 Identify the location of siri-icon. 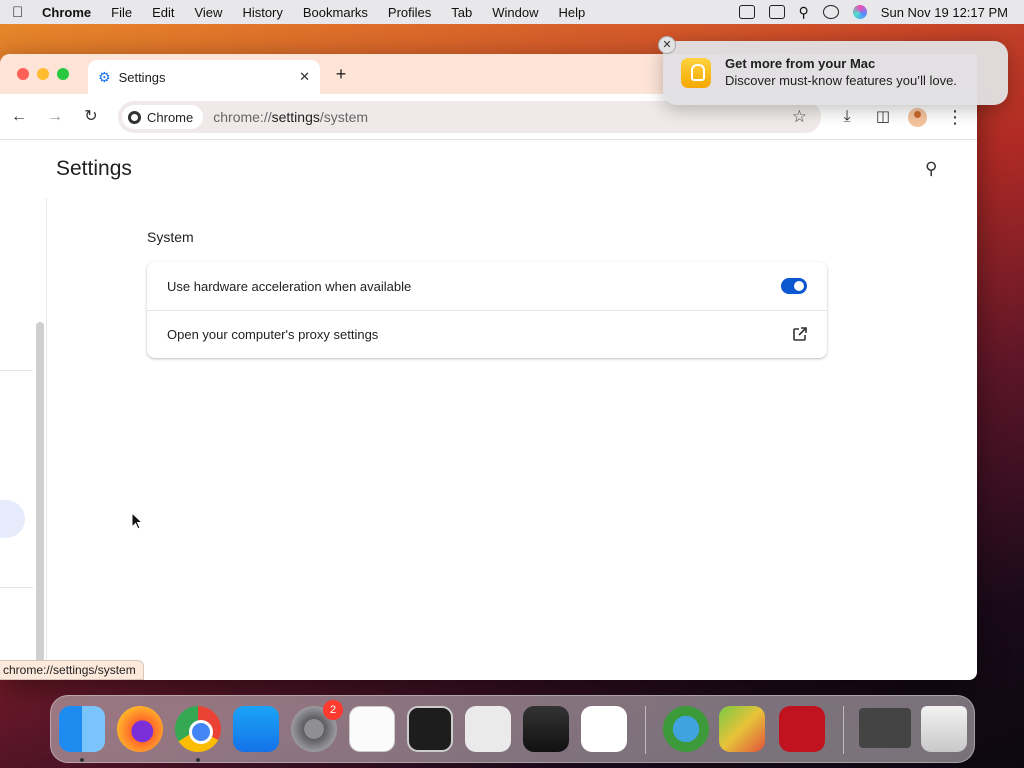
(859, 12).